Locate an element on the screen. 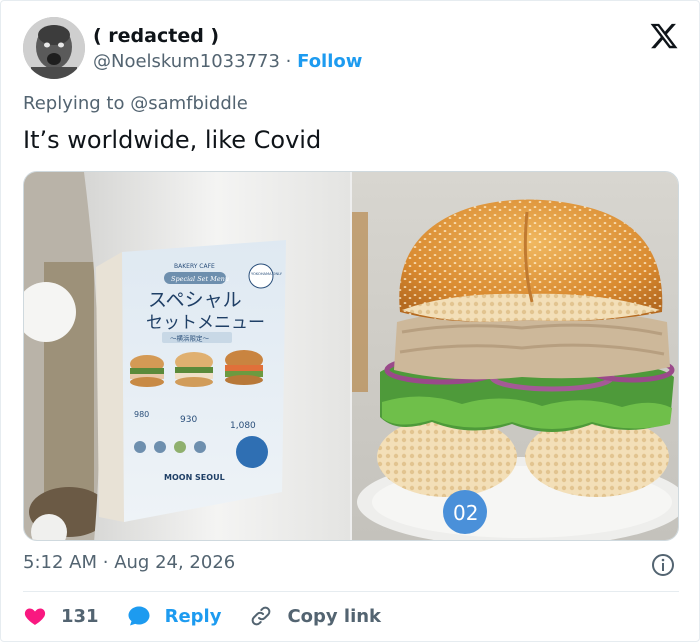 Image resolution: width=700 pixels, height=642 pixels. replying-to-prefix: Replying to is located at coordinates (77, 103).